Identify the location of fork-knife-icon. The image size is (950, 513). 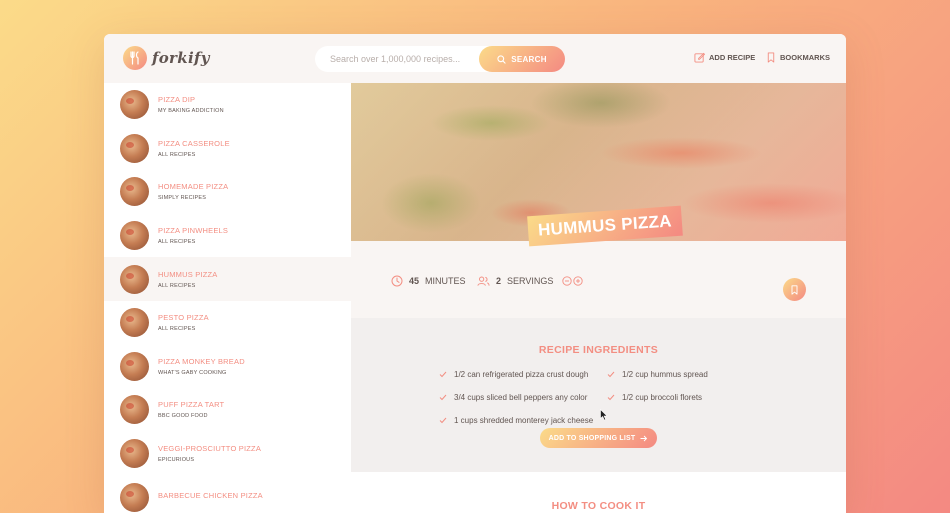
(135, 58).